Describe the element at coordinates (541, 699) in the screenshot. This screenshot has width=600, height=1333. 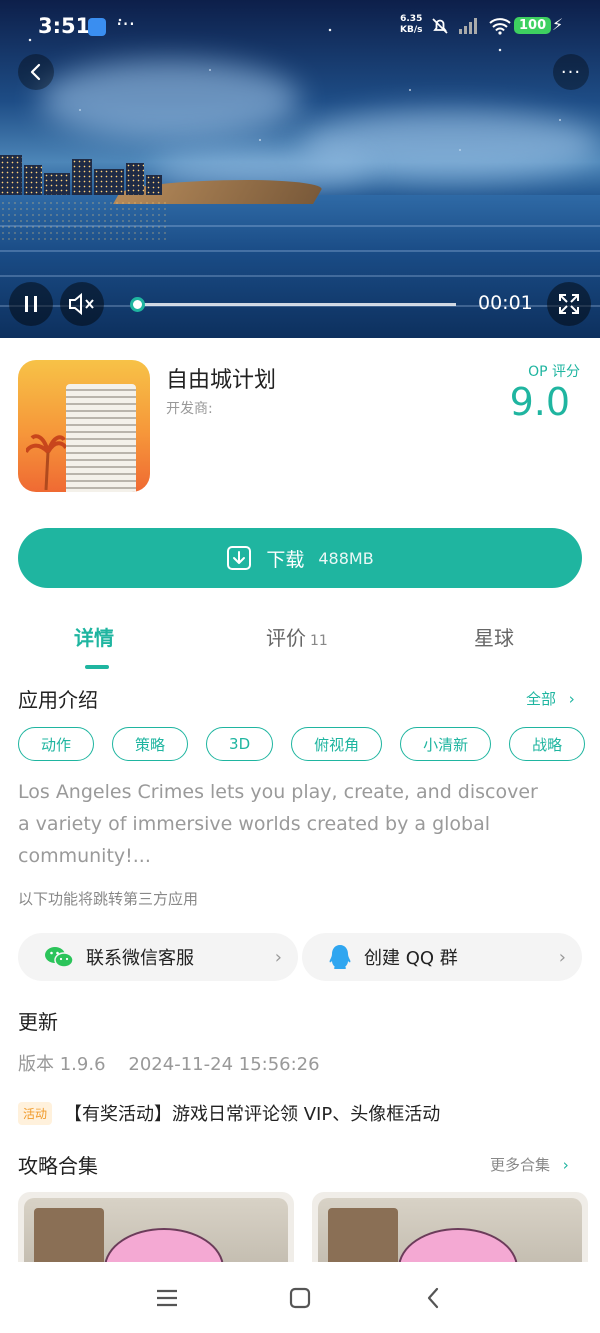
I see `intro-all-label: 全部` at that location.